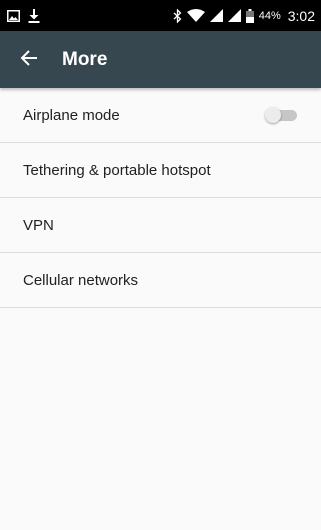 Image resolution: width=321 pixels, height=530 pixels. What do you see at coordinates (282, 115) in the screenshot?
I see `airplane-mode-toggle` at bounding box center [282, 115].